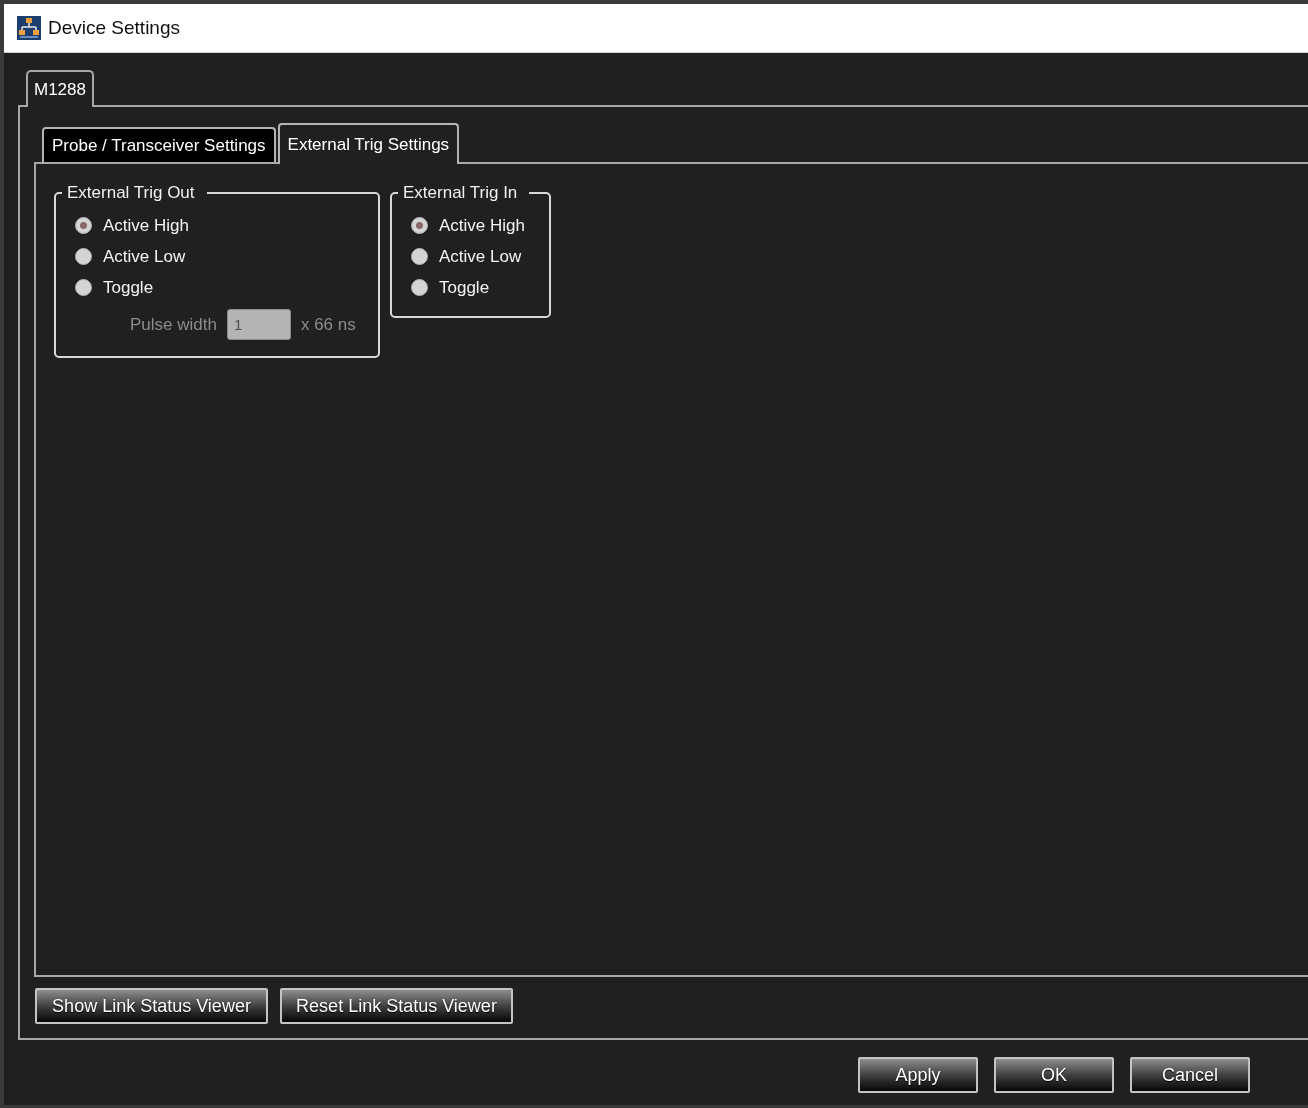 The image size is (1308, 1108). What do you see at coordinates (328, 324) in the screenshot?
I see `unit-label: x 66 ns` at bounding box center [328, 324].